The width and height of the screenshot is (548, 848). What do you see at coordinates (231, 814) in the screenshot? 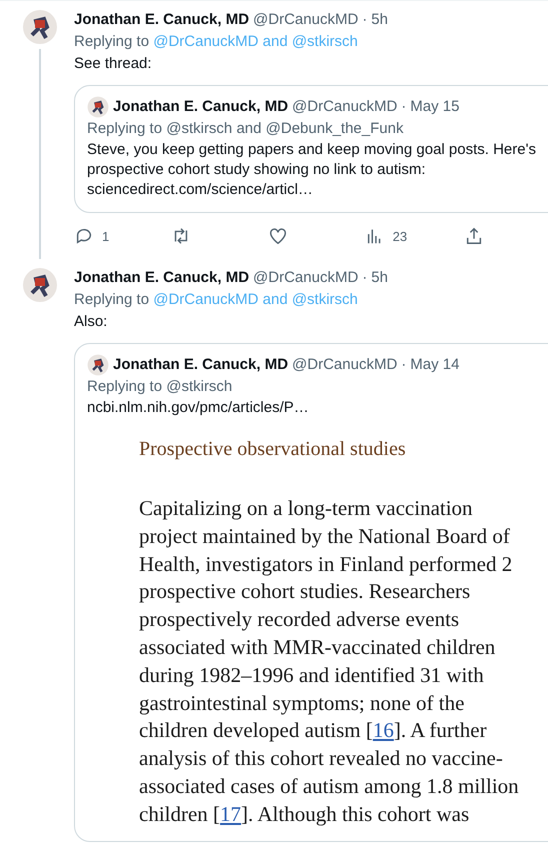
I see `reference-link: 17` at bounding box center [231, 814].